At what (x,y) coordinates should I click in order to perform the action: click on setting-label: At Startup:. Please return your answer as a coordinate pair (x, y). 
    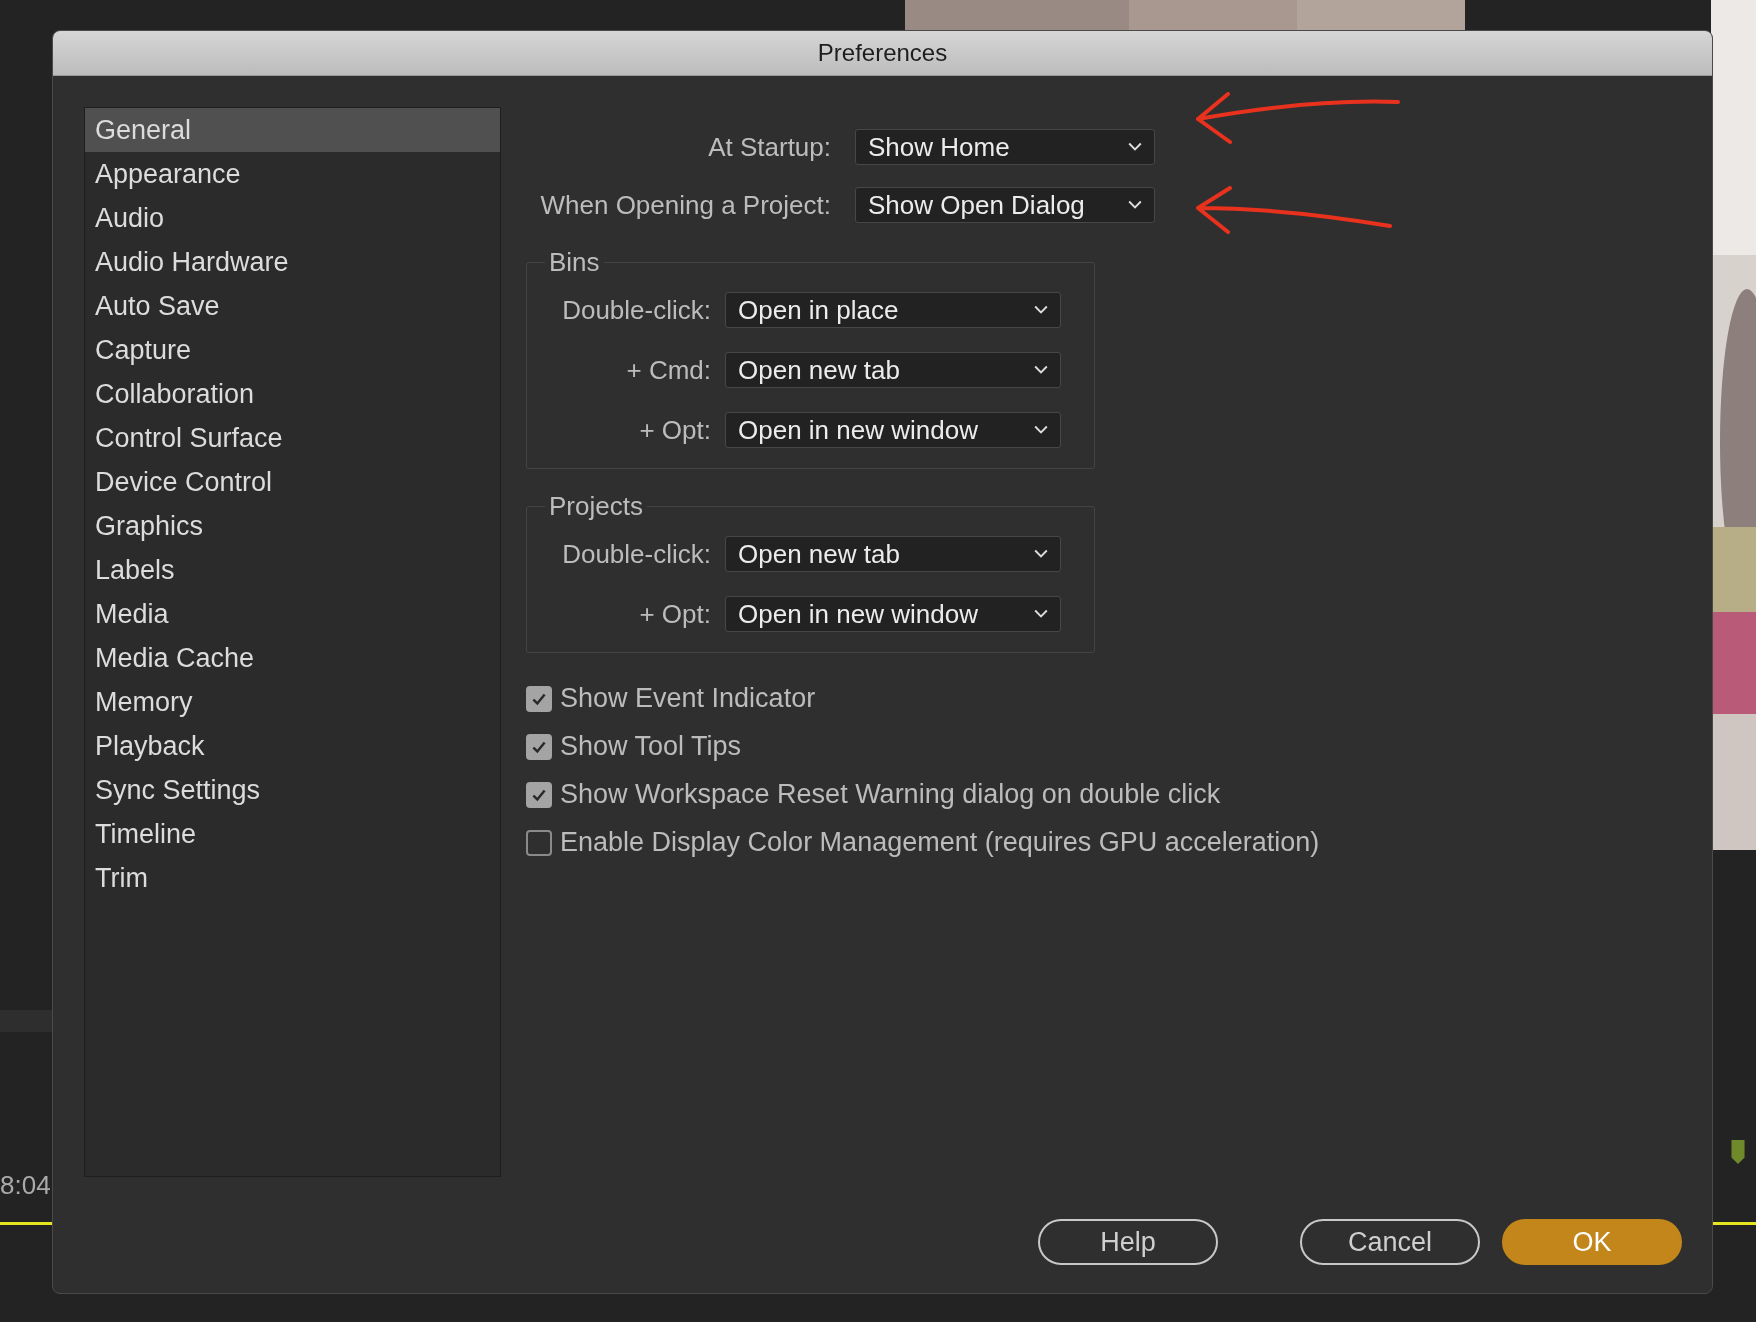
    Looking at the image, I should click on (769, 147).